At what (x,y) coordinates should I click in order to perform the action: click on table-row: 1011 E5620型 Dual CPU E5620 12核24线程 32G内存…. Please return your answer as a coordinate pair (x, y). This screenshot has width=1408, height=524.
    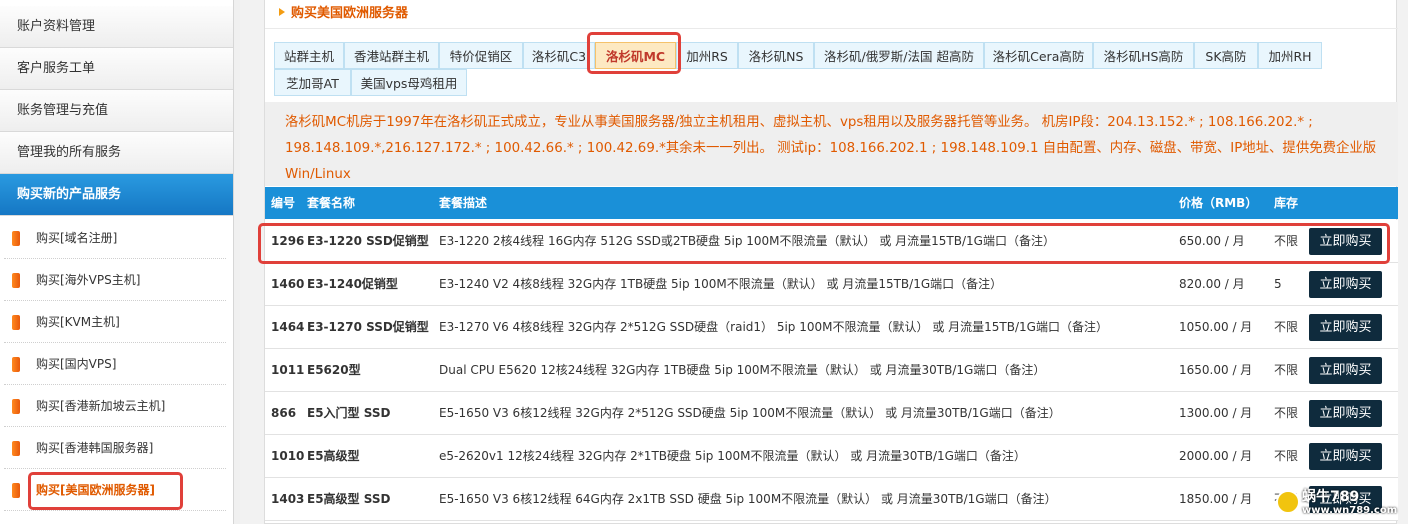
    Looking at the image, I should click on (831, 370).